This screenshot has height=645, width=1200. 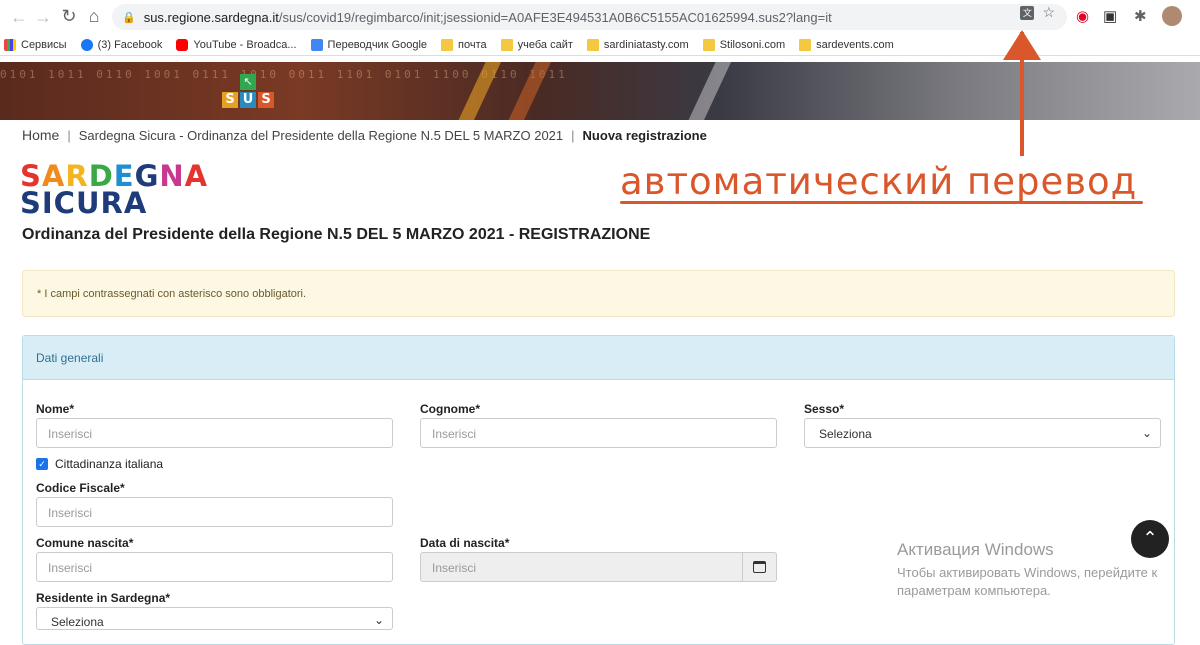 I want to click on watermark-line1: Чтобы активировать Windows, перейдите к, so click(x=1027, y=572).